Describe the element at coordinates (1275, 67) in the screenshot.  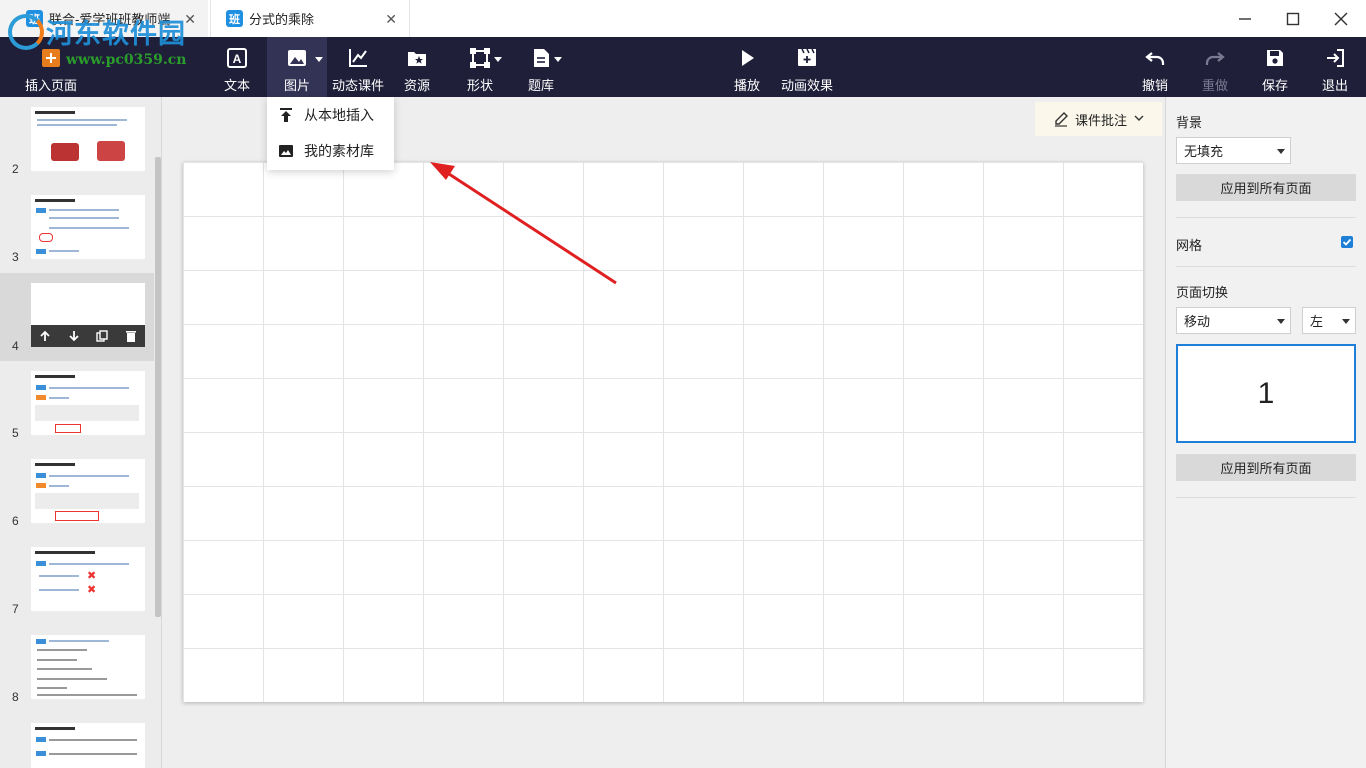
I see `save-button: 保存` at that location.